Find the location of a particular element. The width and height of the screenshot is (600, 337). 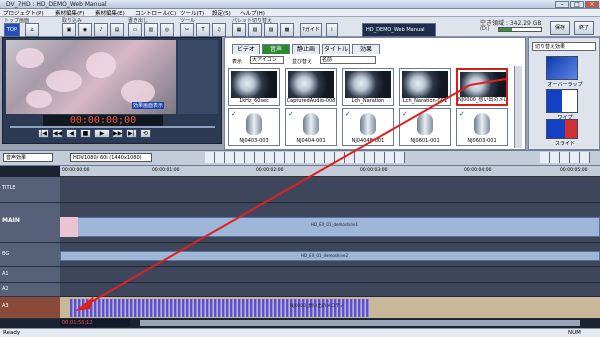

ruler-tick: 00:00:01:00 is located at coordinates (166, 170).